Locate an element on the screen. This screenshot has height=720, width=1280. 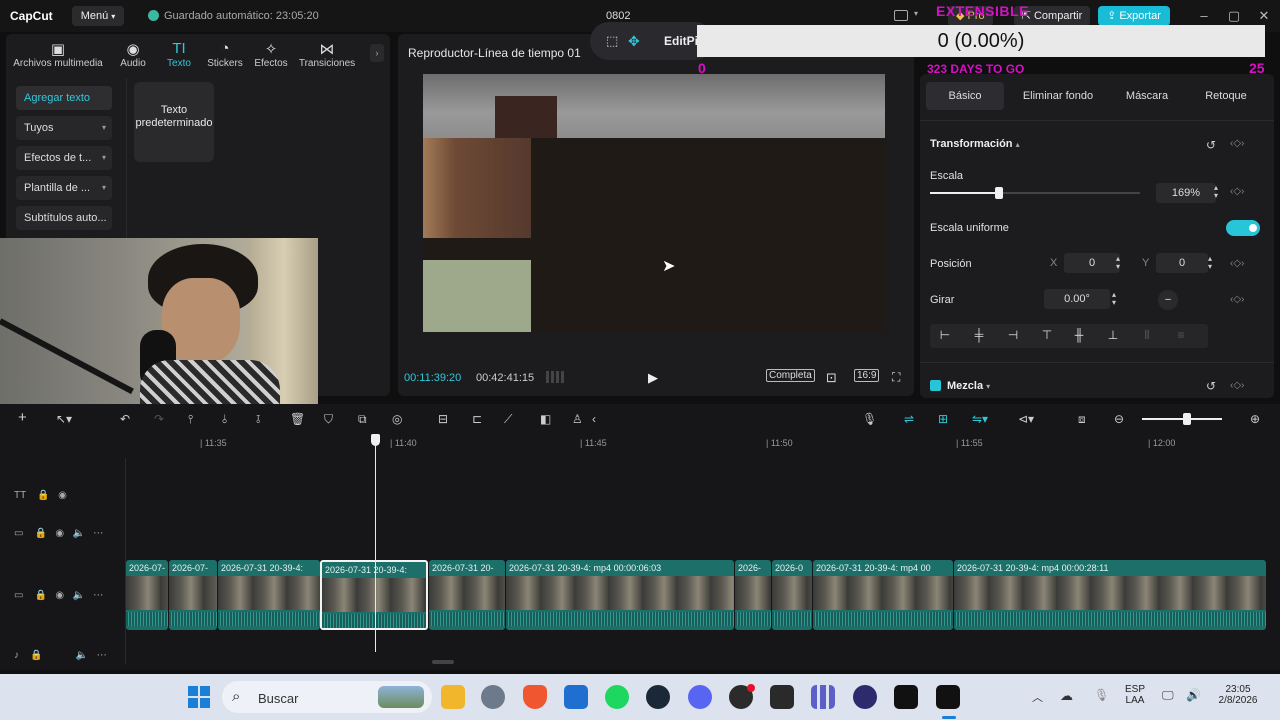
apps-grid-icon is located at coordinates (823, 697).